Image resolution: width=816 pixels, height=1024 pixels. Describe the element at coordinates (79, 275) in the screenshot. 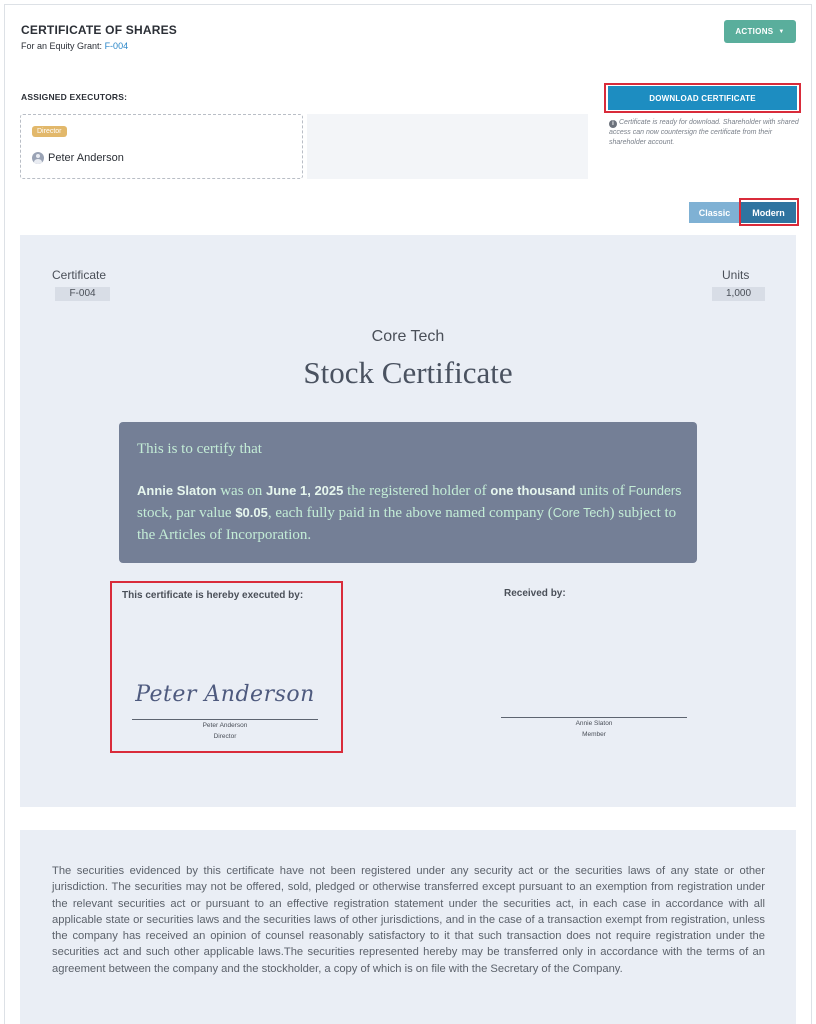

I see `certificate-number-label: Certificate` at that location.